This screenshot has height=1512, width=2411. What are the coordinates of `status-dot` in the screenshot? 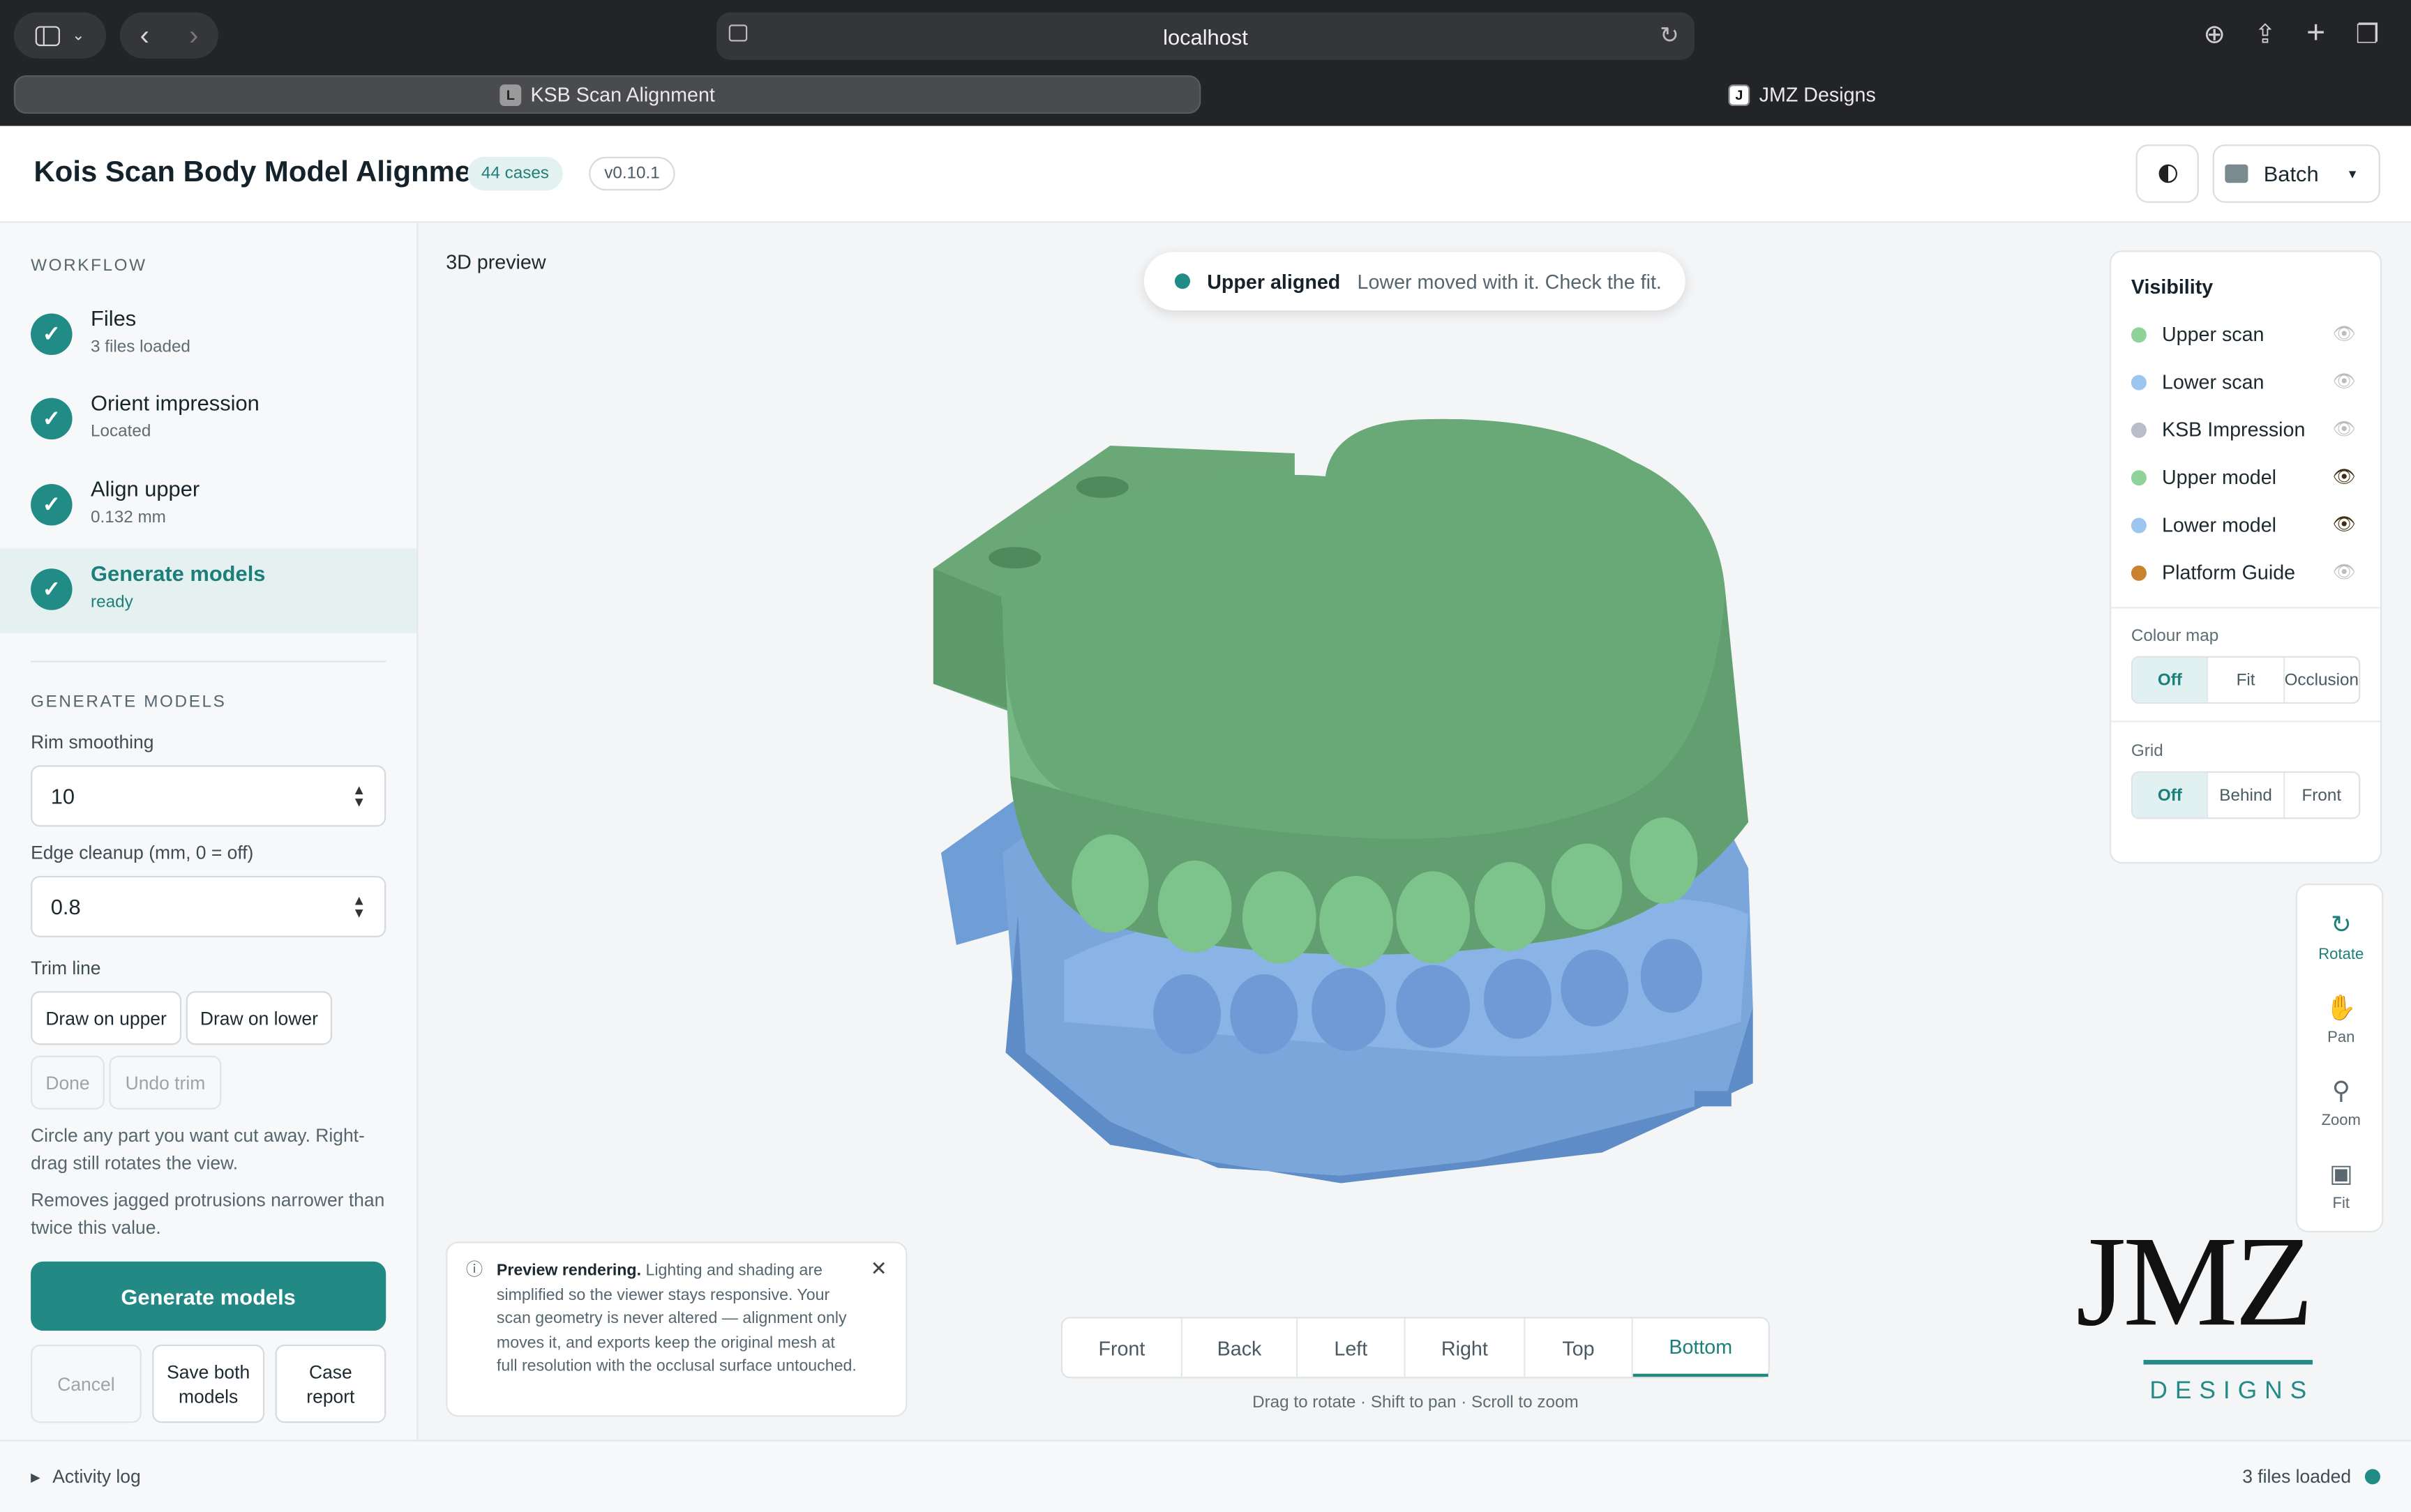 It's located at (2372, 1477).